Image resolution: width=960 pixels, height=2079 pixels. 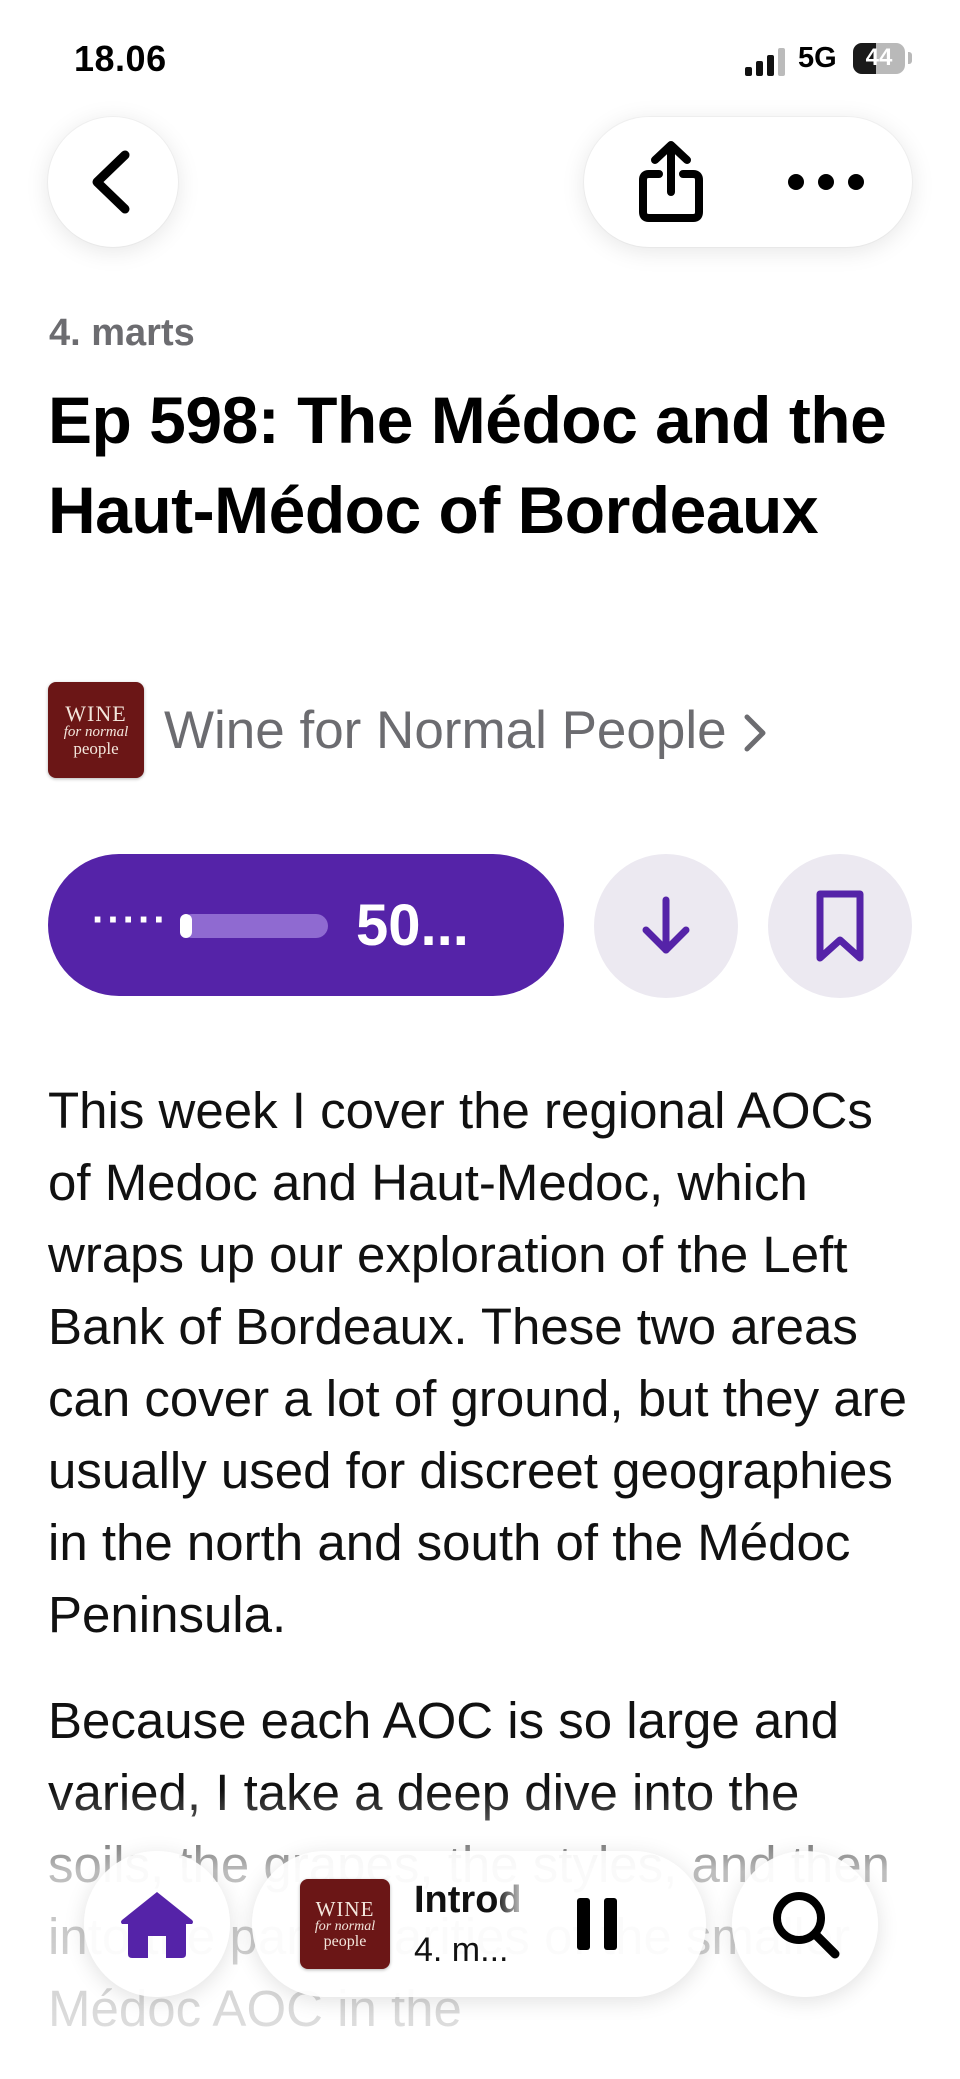 I want to click on network-label: 5G, so click(x=817, y=58).